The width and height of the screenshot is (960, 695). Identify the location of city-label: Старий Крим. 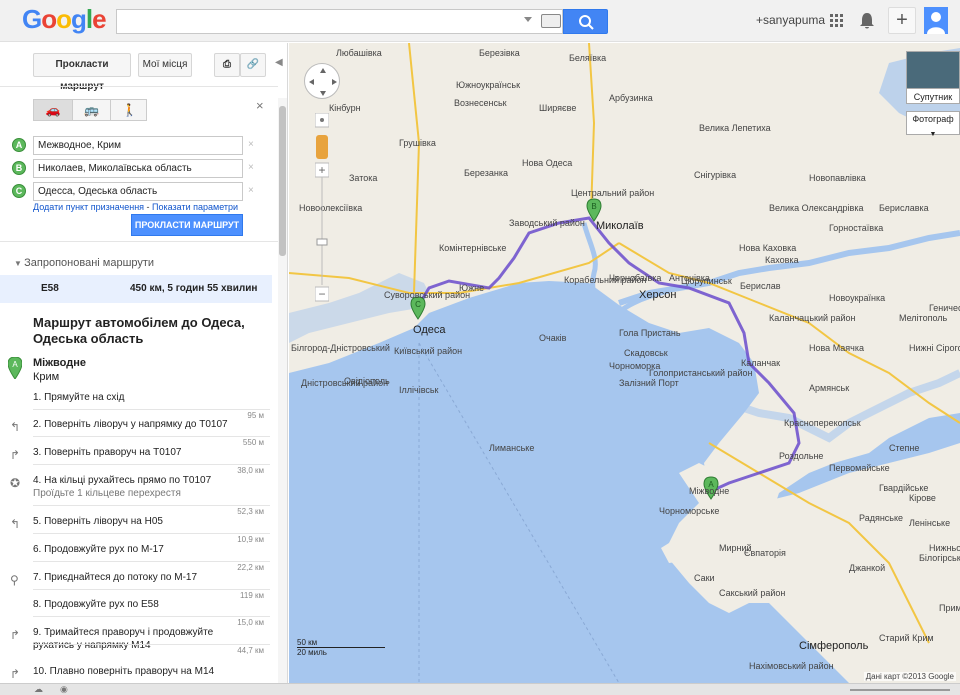
(906, 638).